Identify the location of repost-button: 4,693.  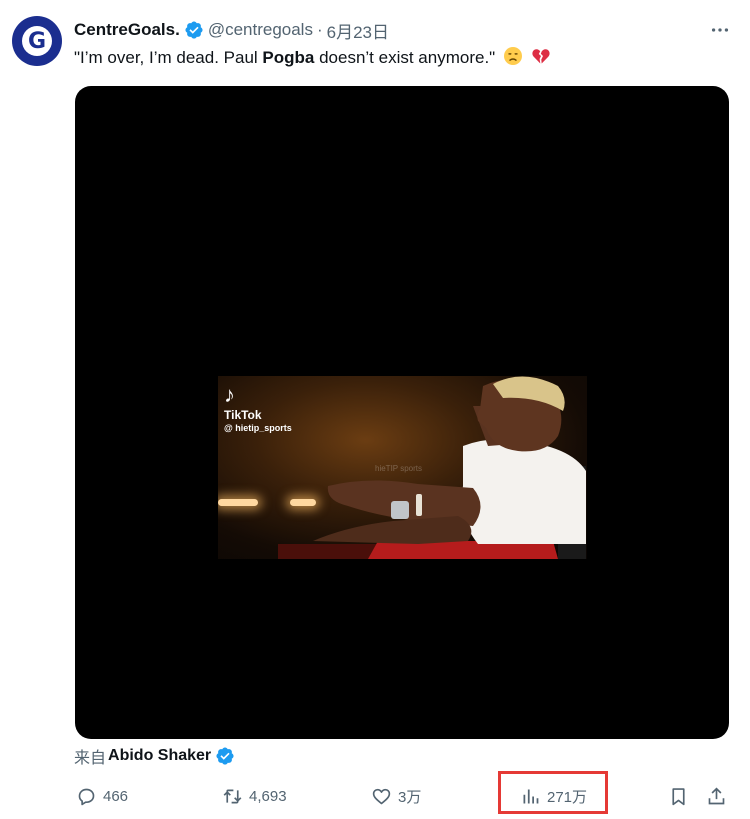
(254, 796).